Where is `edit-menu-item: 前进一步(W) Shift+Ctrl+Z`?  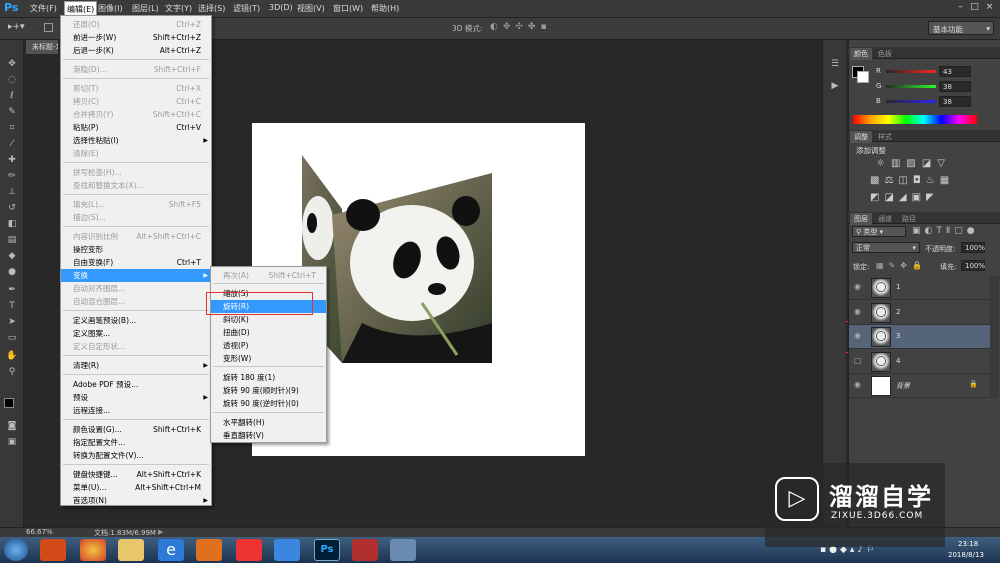 edit-menu-item: 前进一步(W) Shift+Ctrl+Z is located at coordinates (136, 37).